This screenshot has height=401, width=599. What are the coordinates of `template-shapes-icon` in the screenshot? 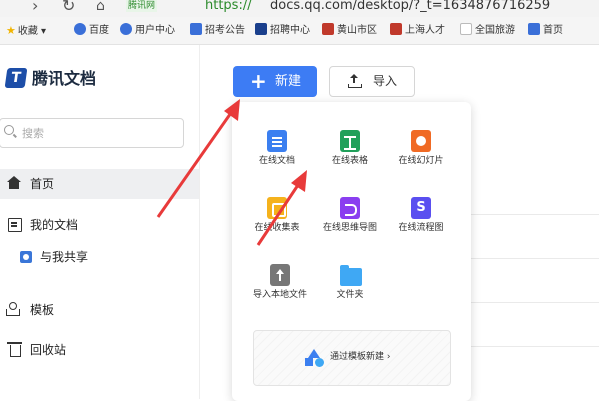 It's located at (315, 358).